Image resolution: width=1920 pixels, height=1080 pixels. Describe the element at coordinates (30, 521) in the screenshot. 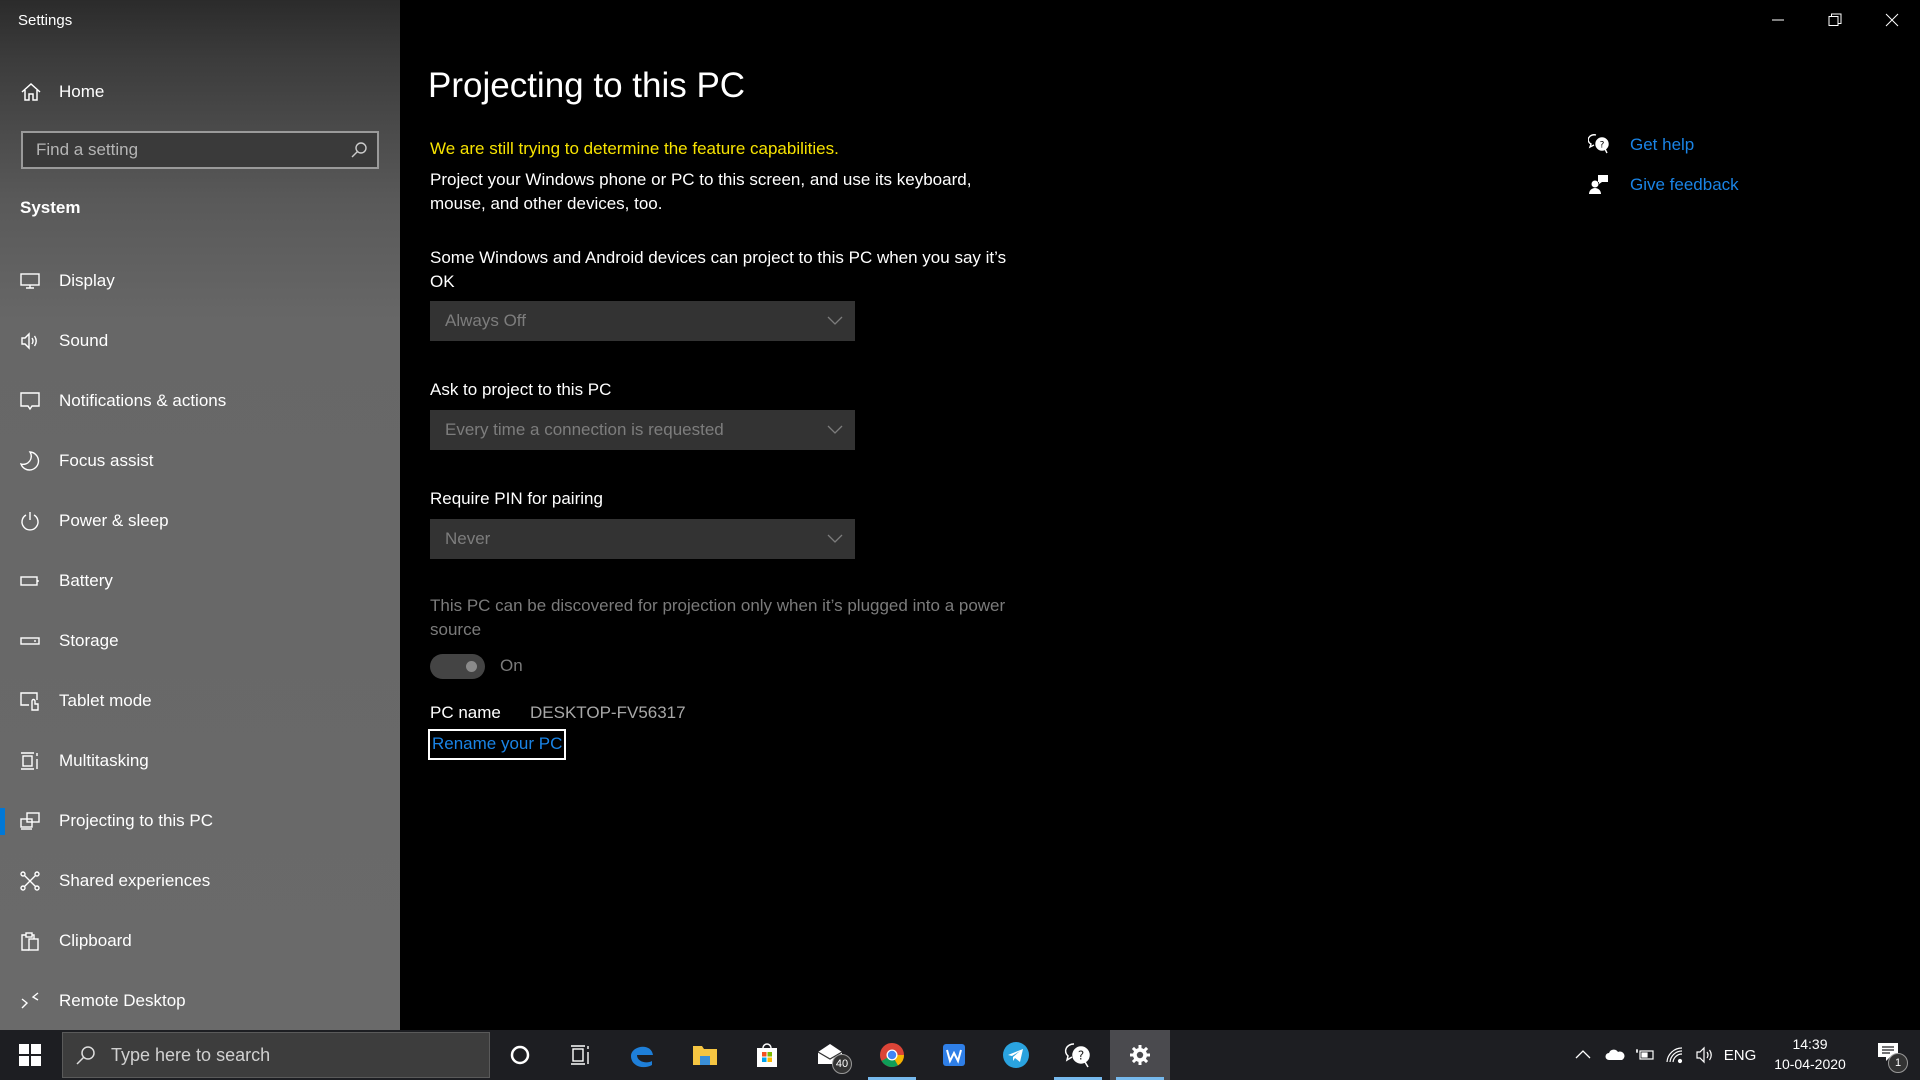

I see `power-icon` at that location.